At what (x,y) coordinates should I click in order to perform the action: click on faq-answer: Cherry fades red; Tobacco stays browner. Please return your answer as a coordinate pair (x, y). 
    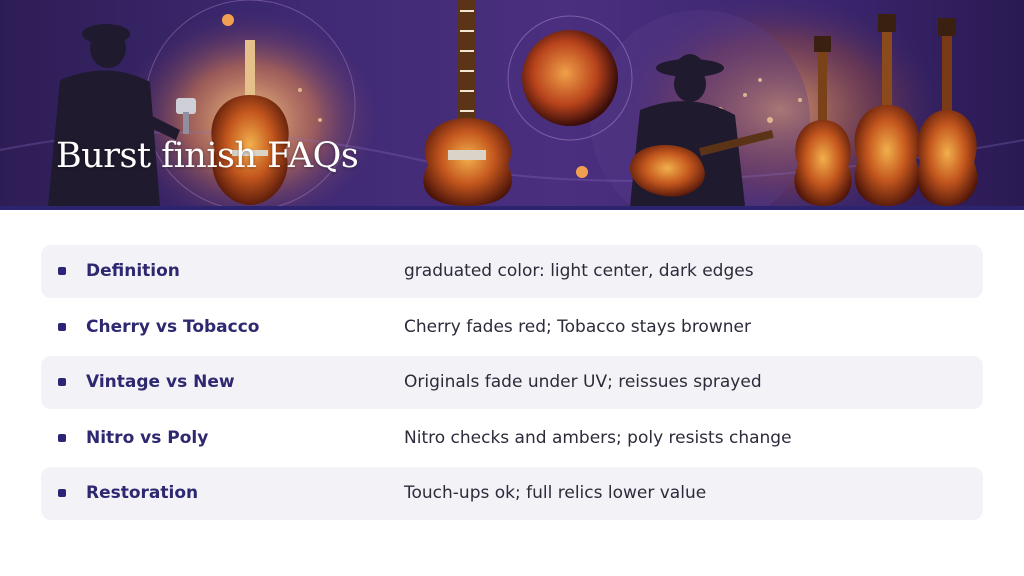
    Looking at the image, I should click on (577, 326).